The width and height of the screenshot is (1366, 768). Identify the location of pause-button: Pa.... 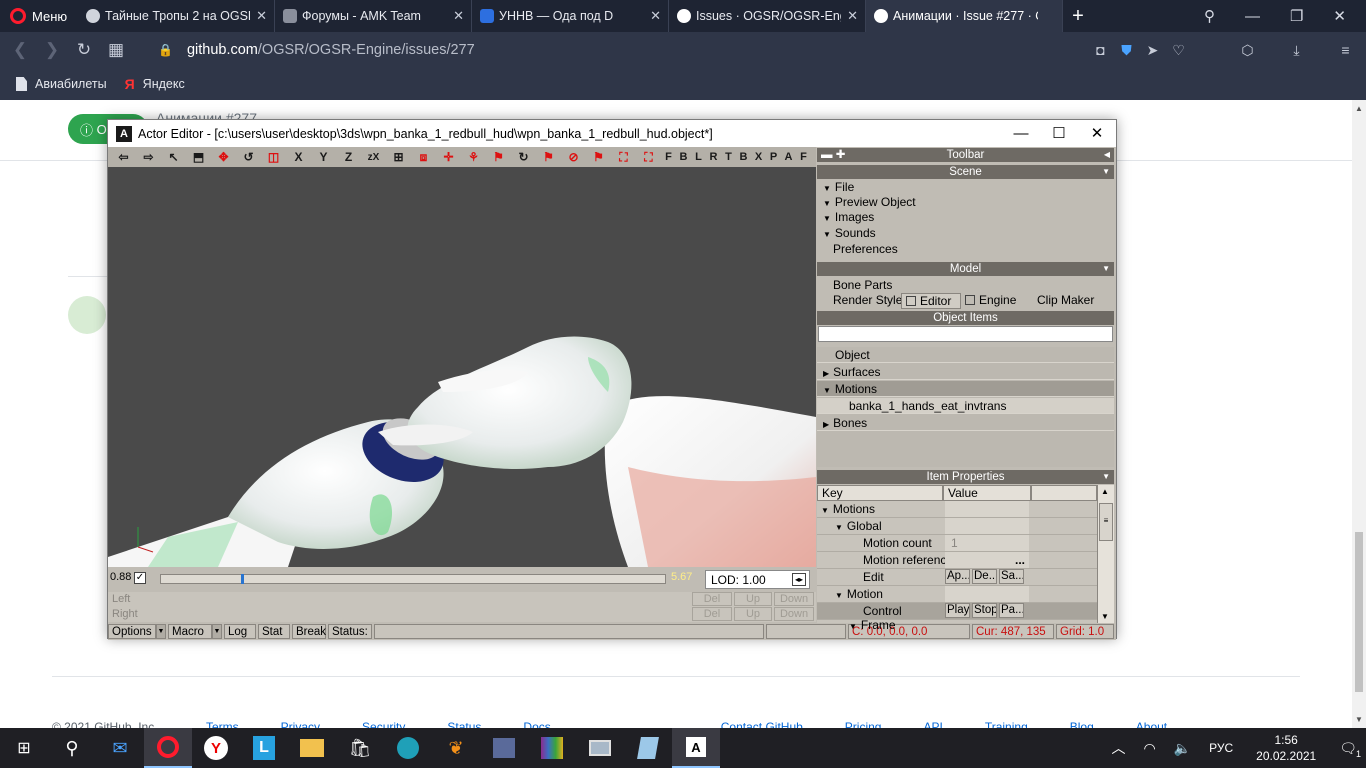
(1011, 610).